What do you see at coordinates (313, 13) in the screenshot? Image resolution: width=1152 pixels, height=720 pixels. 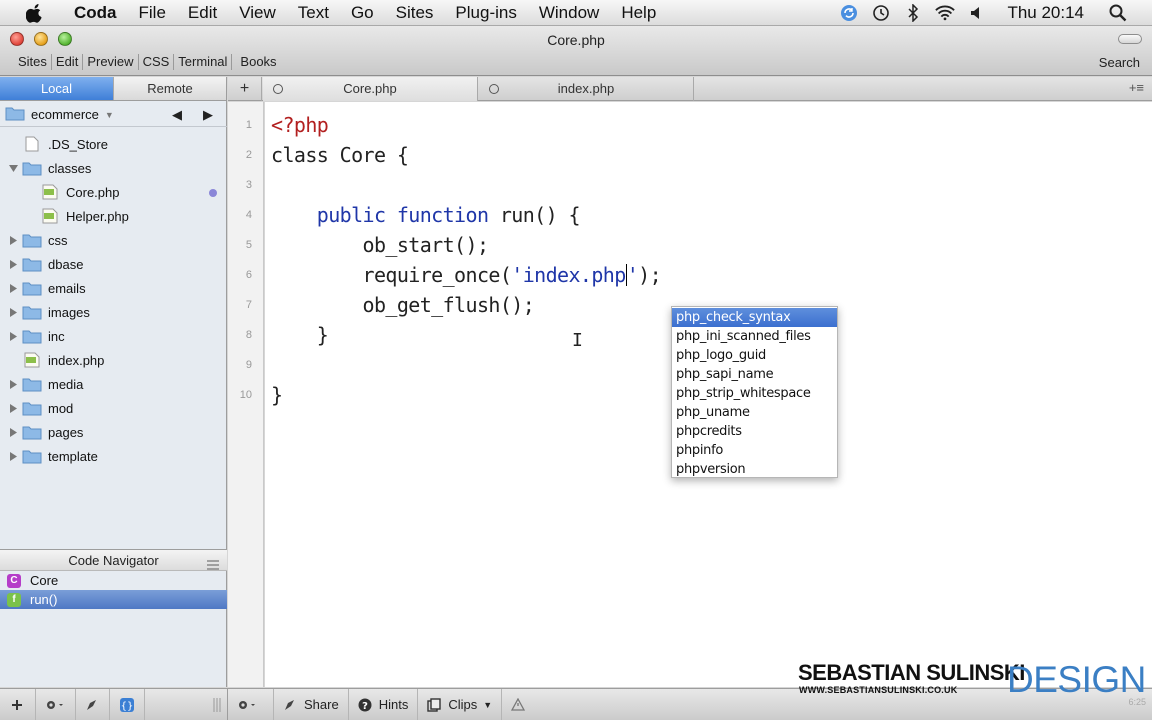 I see `menu-text: Text` at bounding box center [313, 13].